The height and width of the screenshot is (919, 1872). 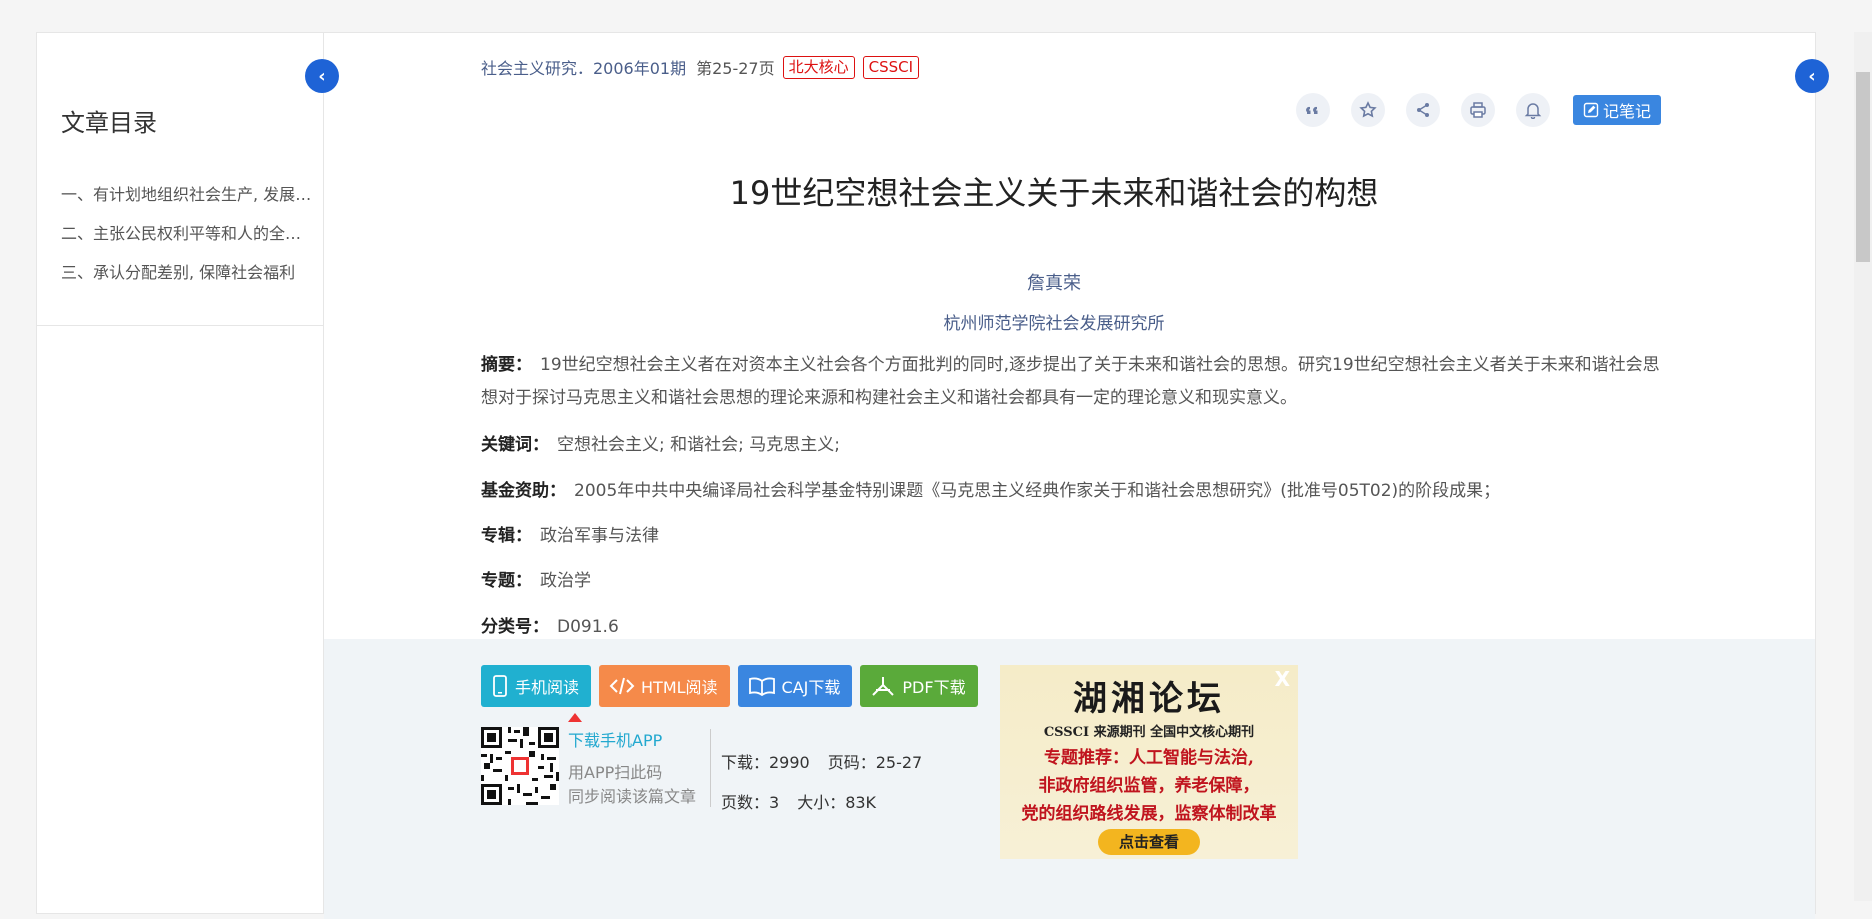 I want to click on take-note-button: 记笔记, so click(x=1617, y=110).